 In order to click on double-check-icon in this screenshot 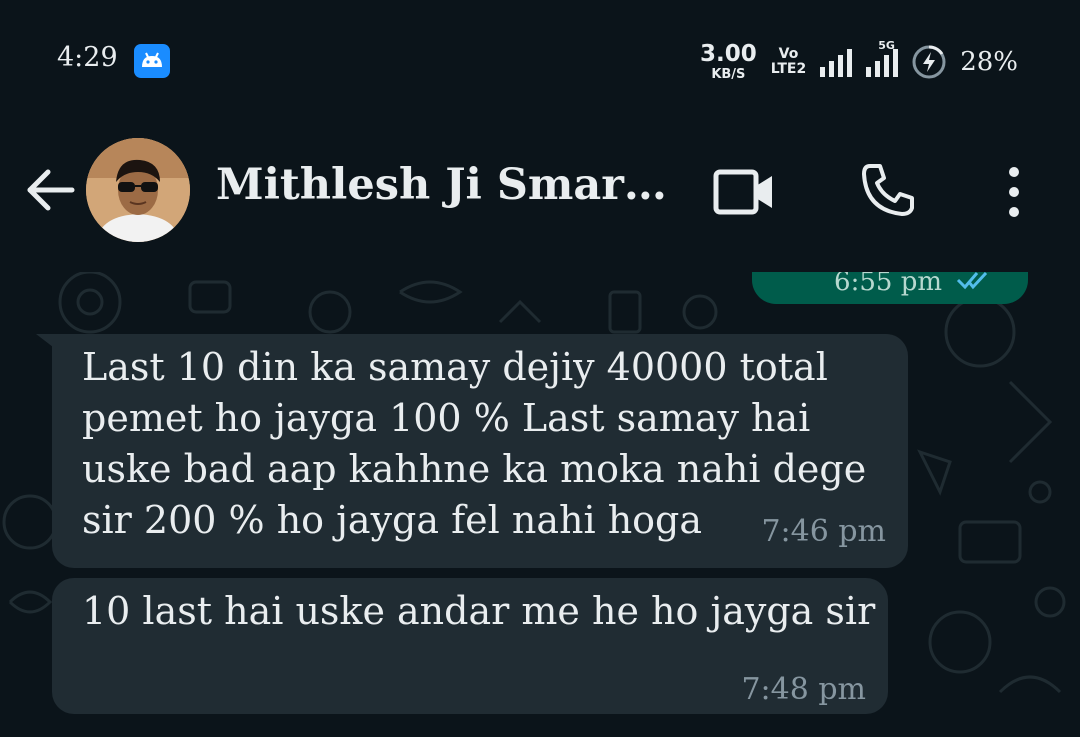, I will do `click(972, 281)`.